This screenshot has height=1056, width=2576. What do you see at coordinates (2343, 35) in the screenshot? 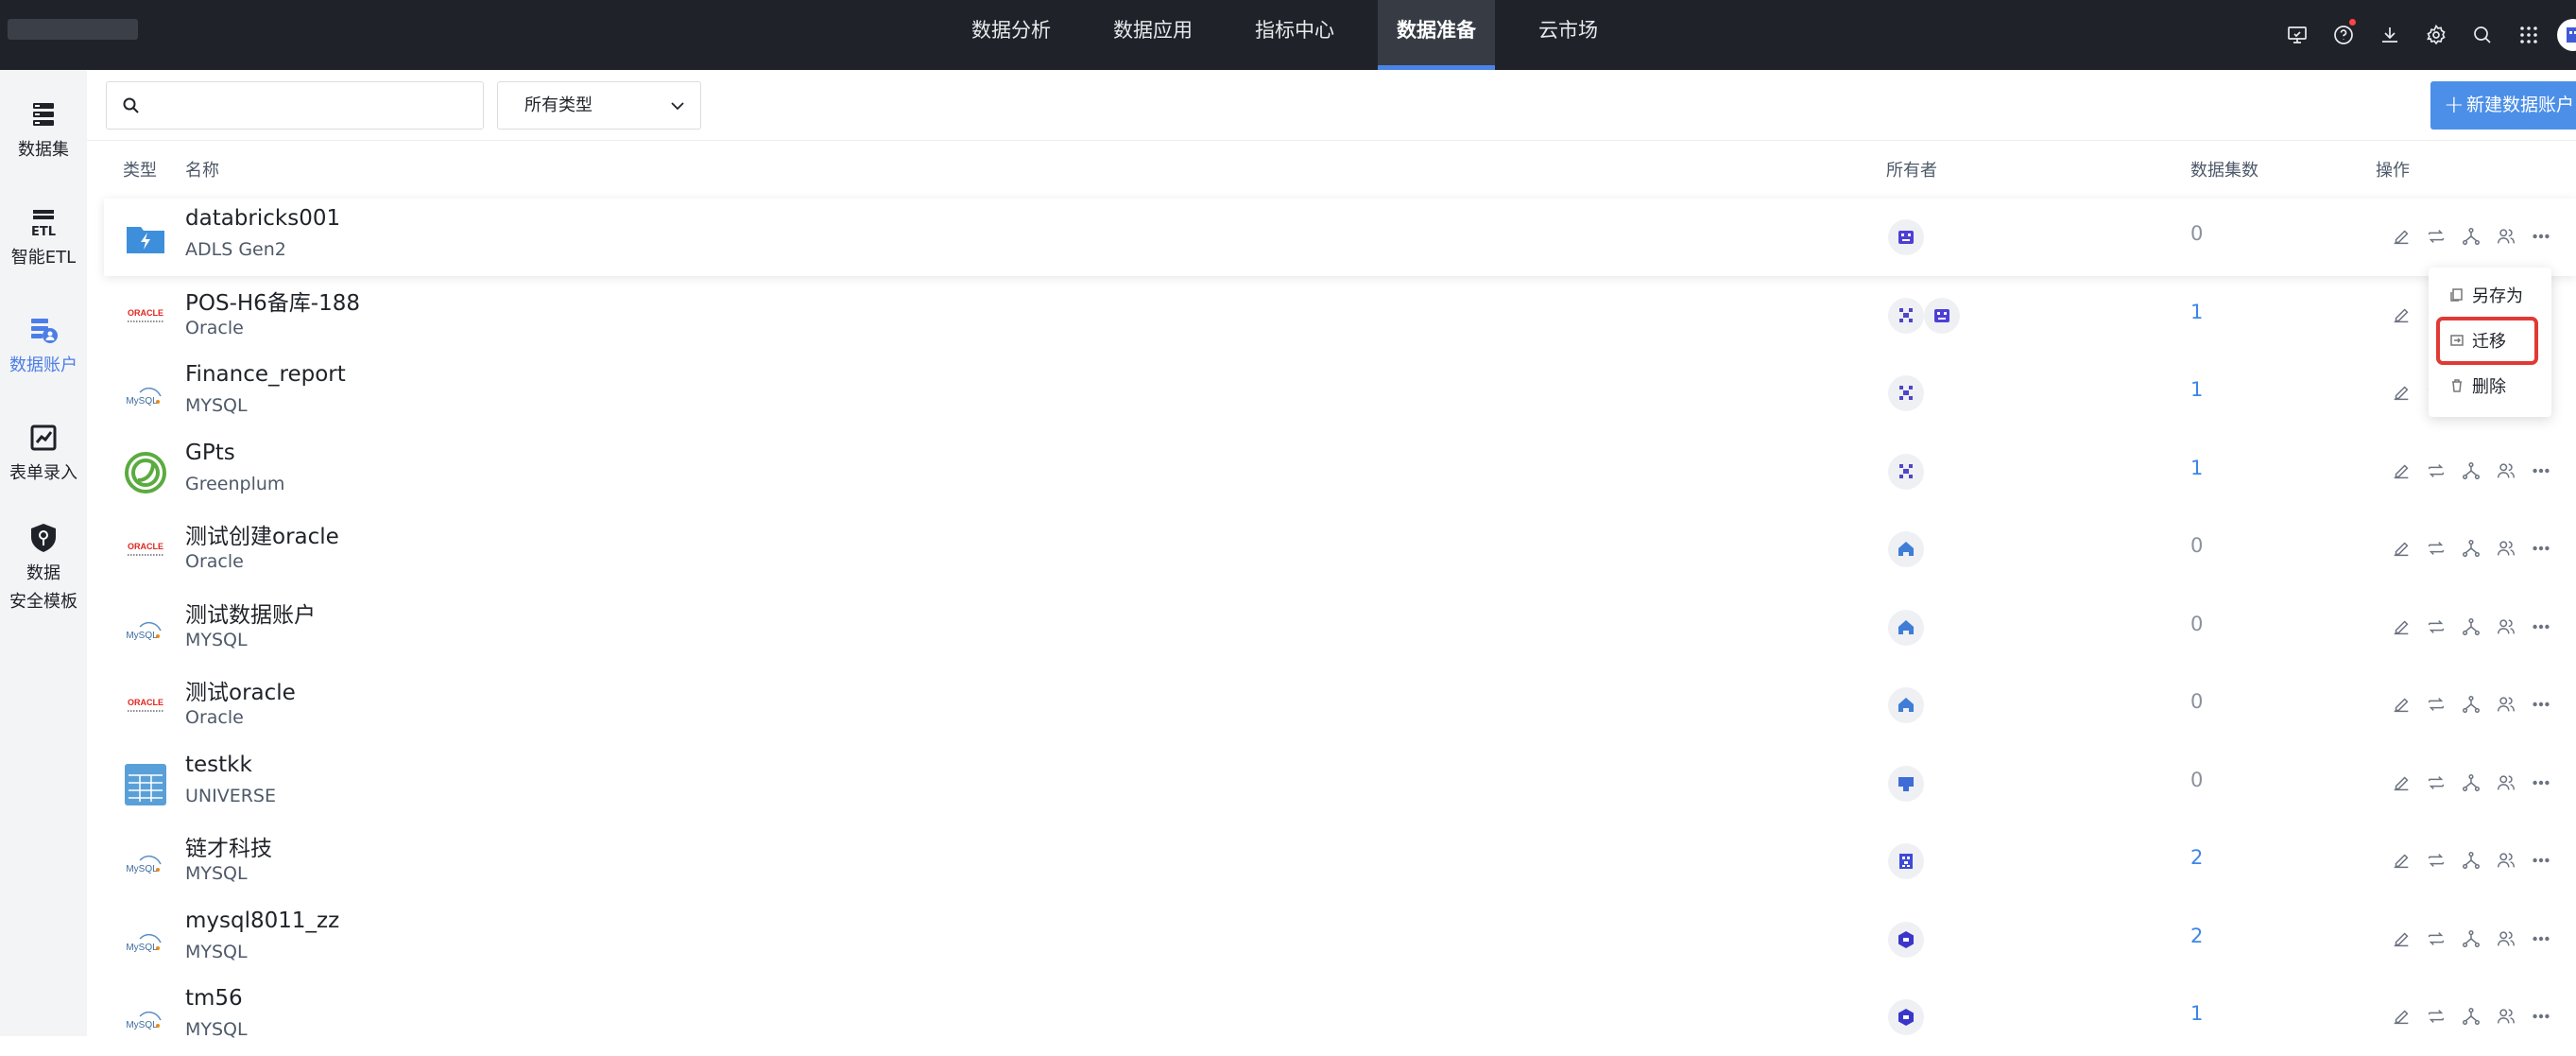
I see `help-icon` at bounding box center [2343, 35].